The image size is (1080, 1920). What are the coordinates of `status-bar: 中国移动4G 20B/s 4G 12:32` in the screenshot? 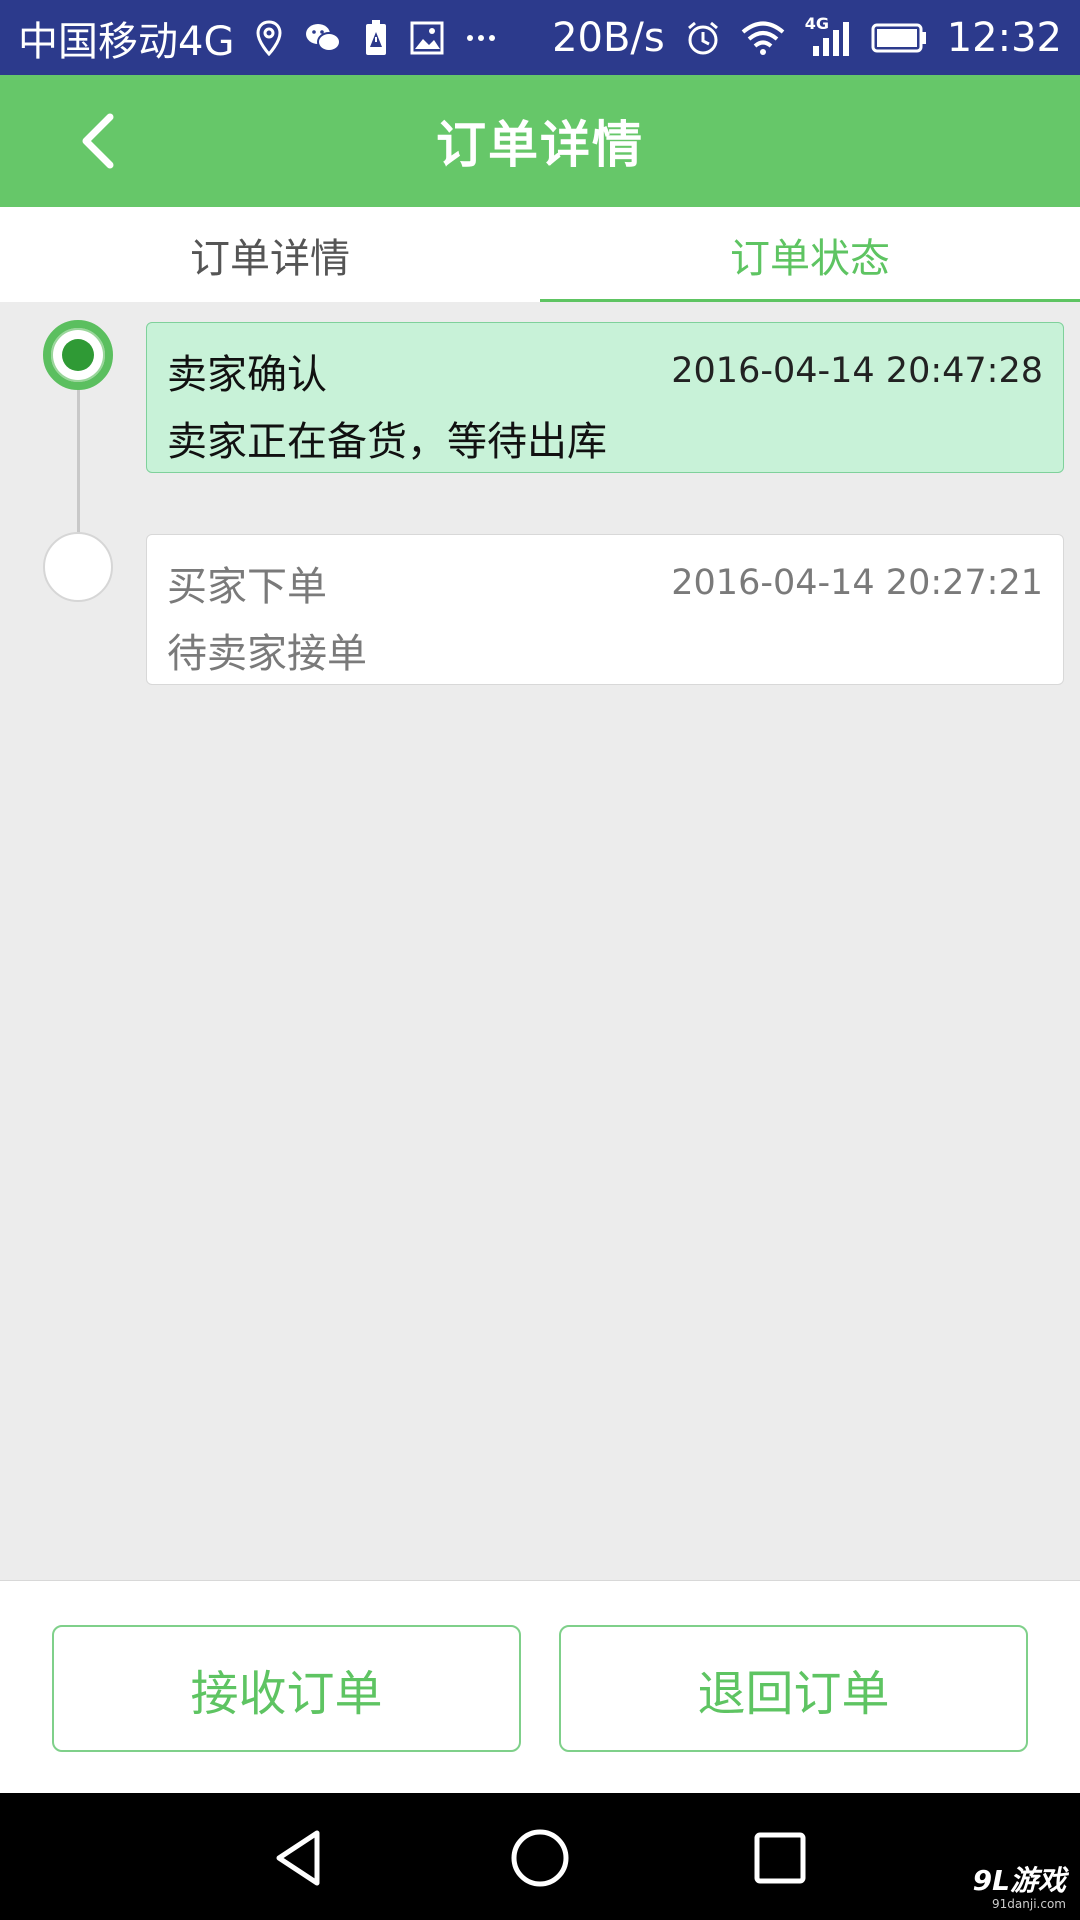 It's located at (540, 37).